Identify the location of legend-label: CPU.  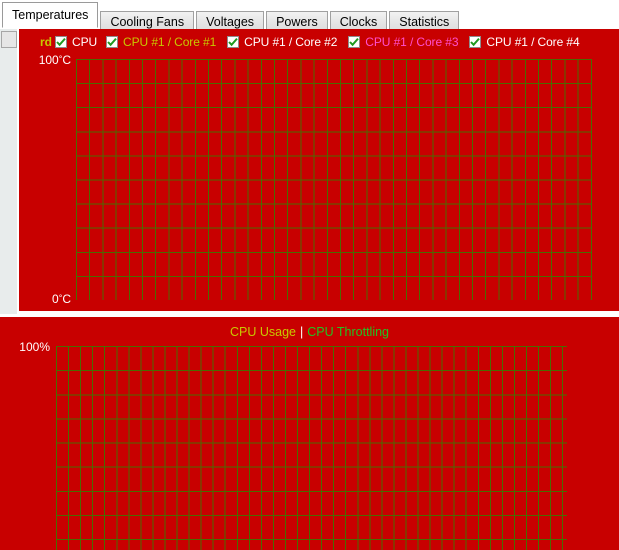
(85, 42).